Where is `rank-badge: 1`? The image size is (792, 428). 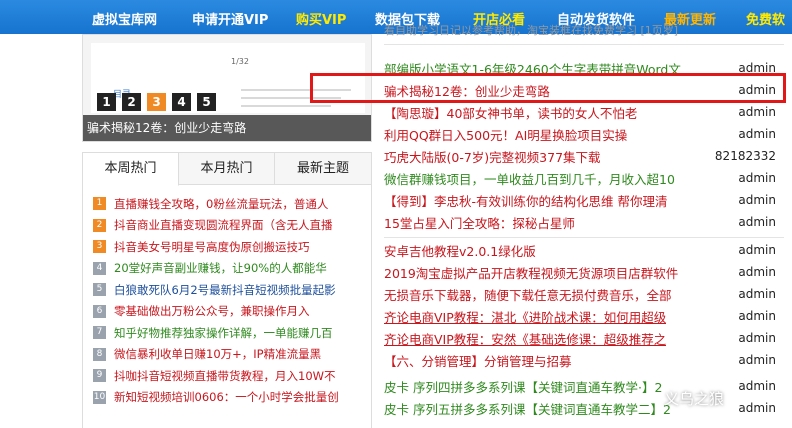
rank-badge: 1 is located at coordinates (99, 204).